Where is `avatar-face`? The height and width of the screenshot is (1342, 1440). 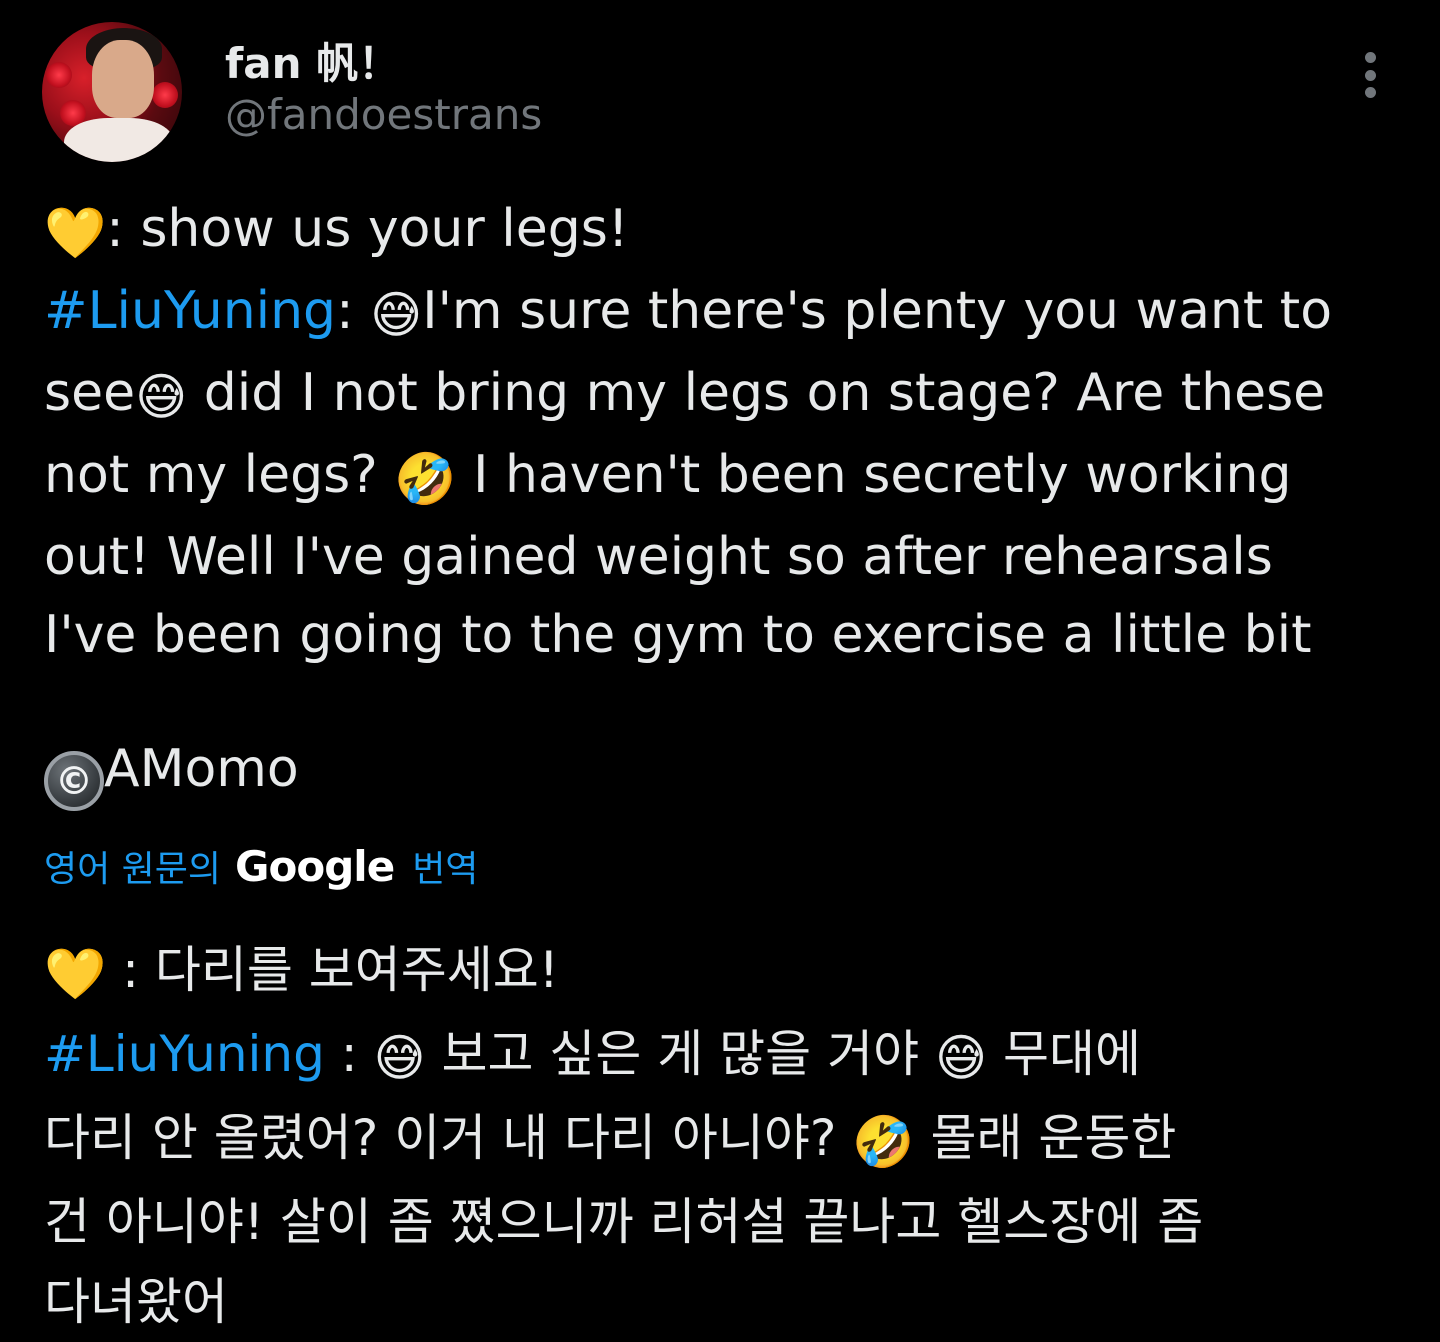
avatar-face is located at coordinates (123, 79).